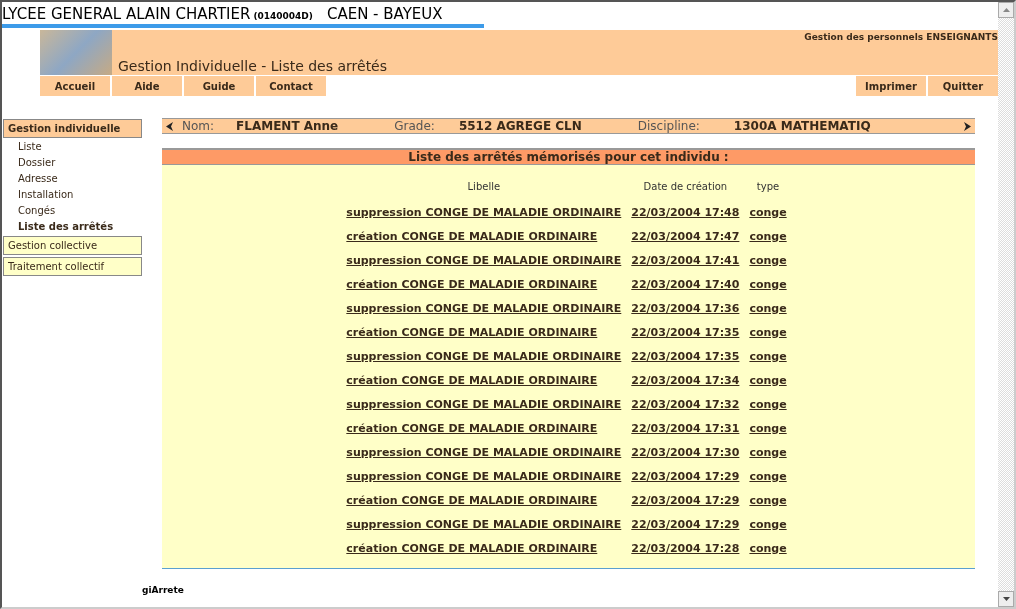  Describe the element at coordinates (685, 260) in the screenshot. I see `table-link: 22/03/2004 17:41` at that location.